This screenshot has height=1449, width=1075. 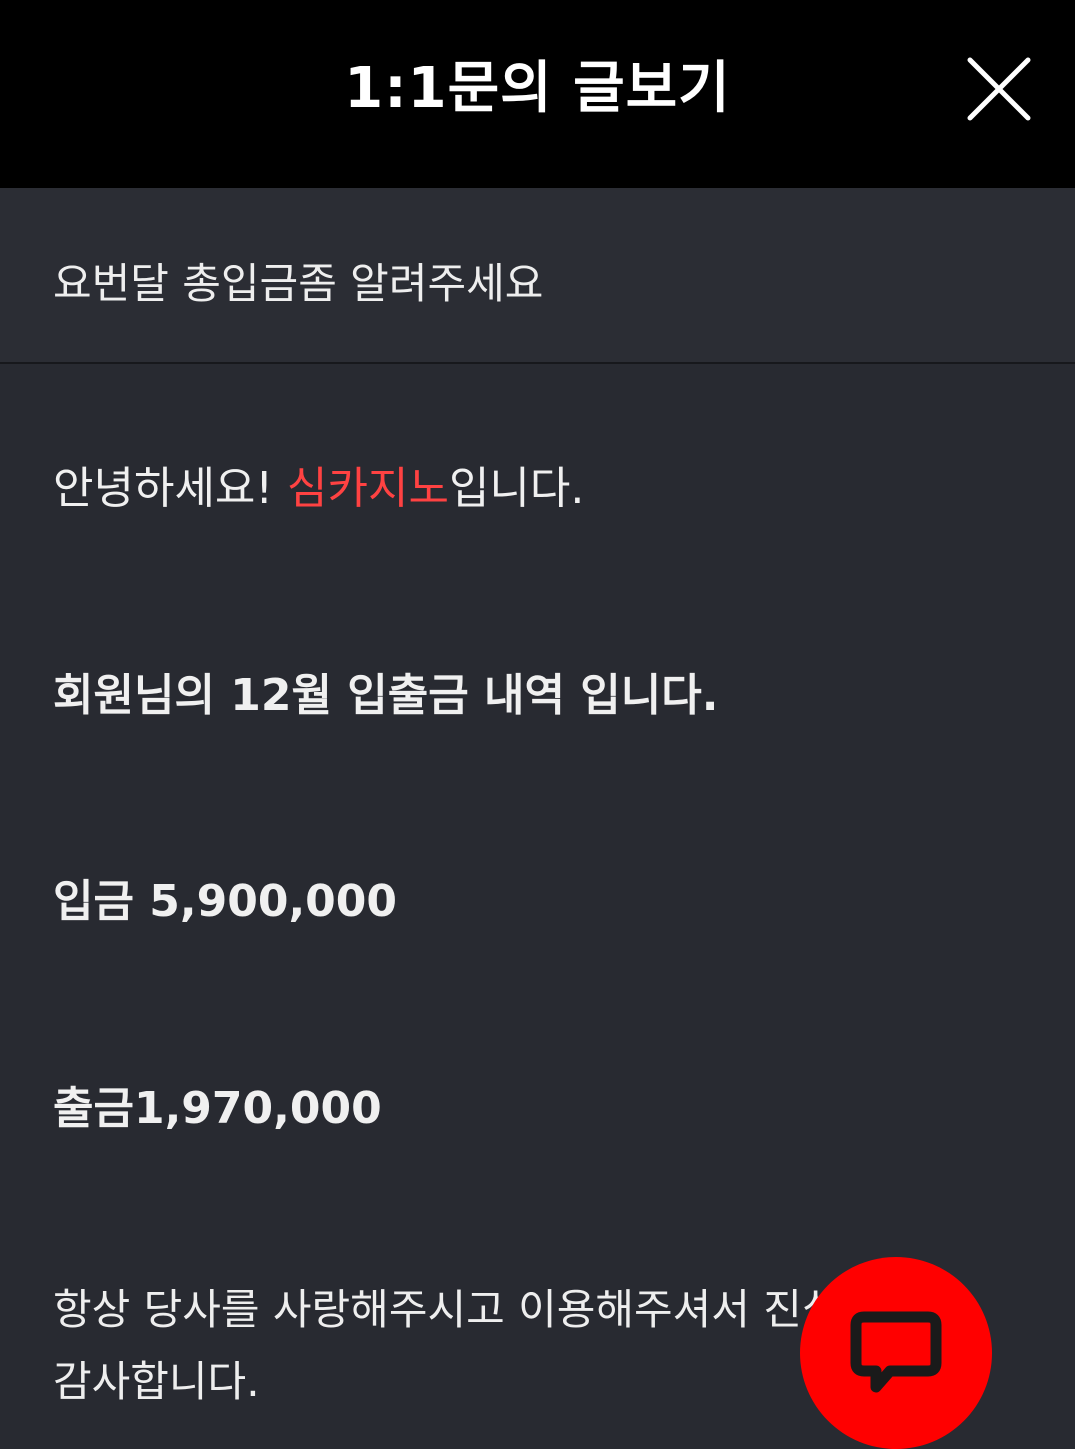 What do you see at coordinates (101, 901) in the screenshot?
I see `deposit-label: 입금` at bounding box center [101, 901].